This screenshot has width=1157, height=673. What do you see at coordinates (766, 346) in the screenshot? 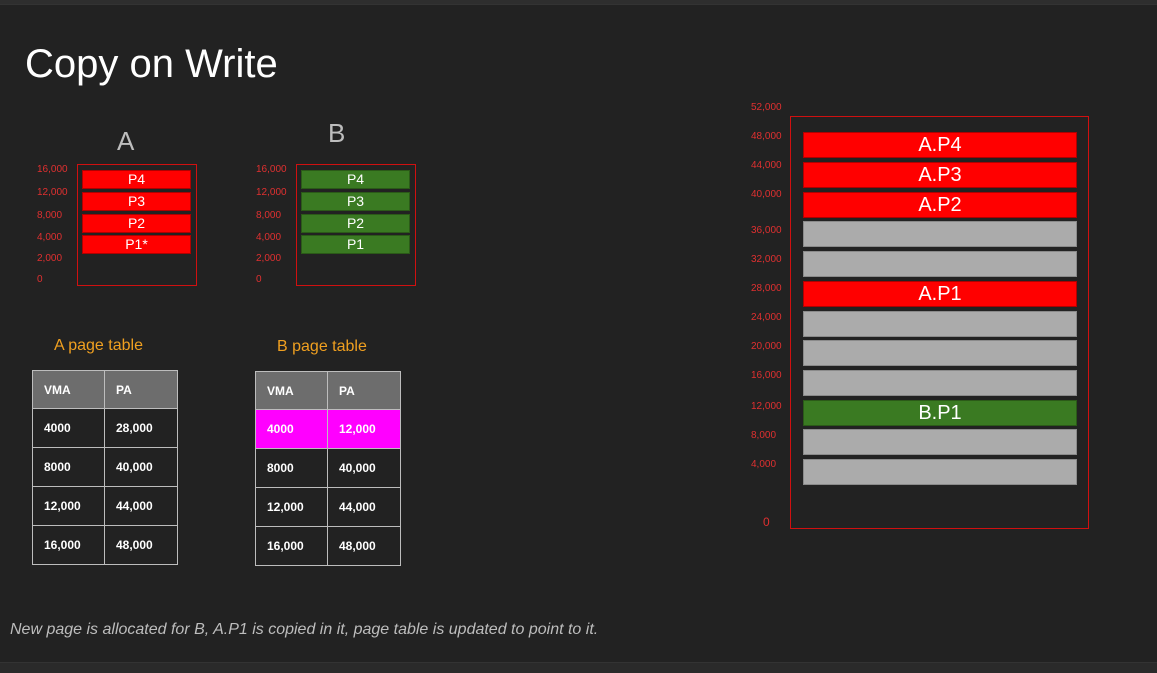
I see `physical-axis-label: 20,000` at bounding box center [766, 346].